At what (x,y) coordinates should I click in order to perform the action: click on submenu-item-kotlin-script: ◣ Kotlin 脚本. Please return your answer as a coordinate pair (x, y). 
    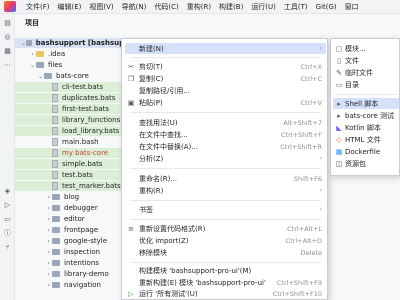
    Looking at the image, I should click on (366, 127).